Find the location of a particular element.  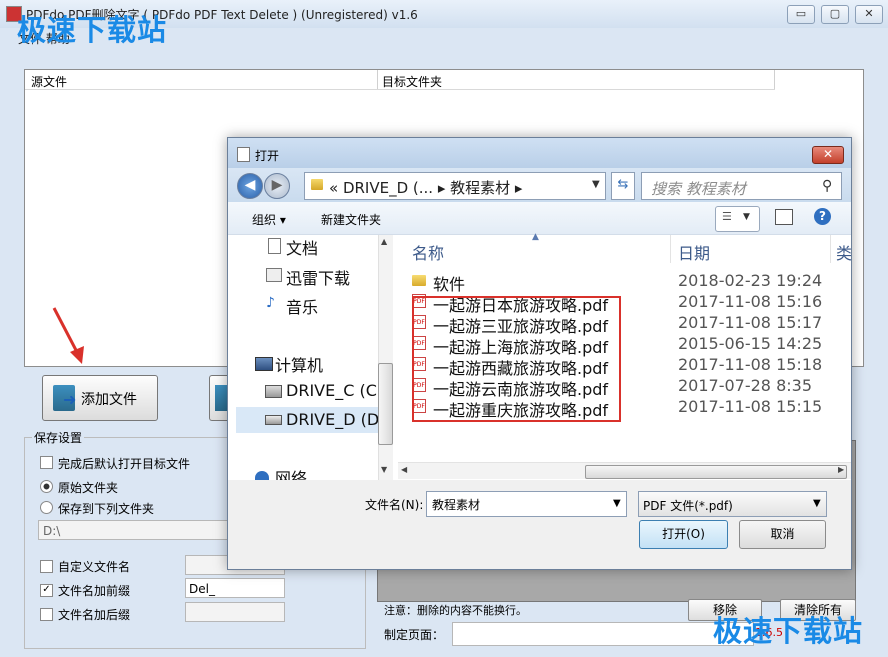

dialog-title: 打开 is located at coordinates (267, 156).